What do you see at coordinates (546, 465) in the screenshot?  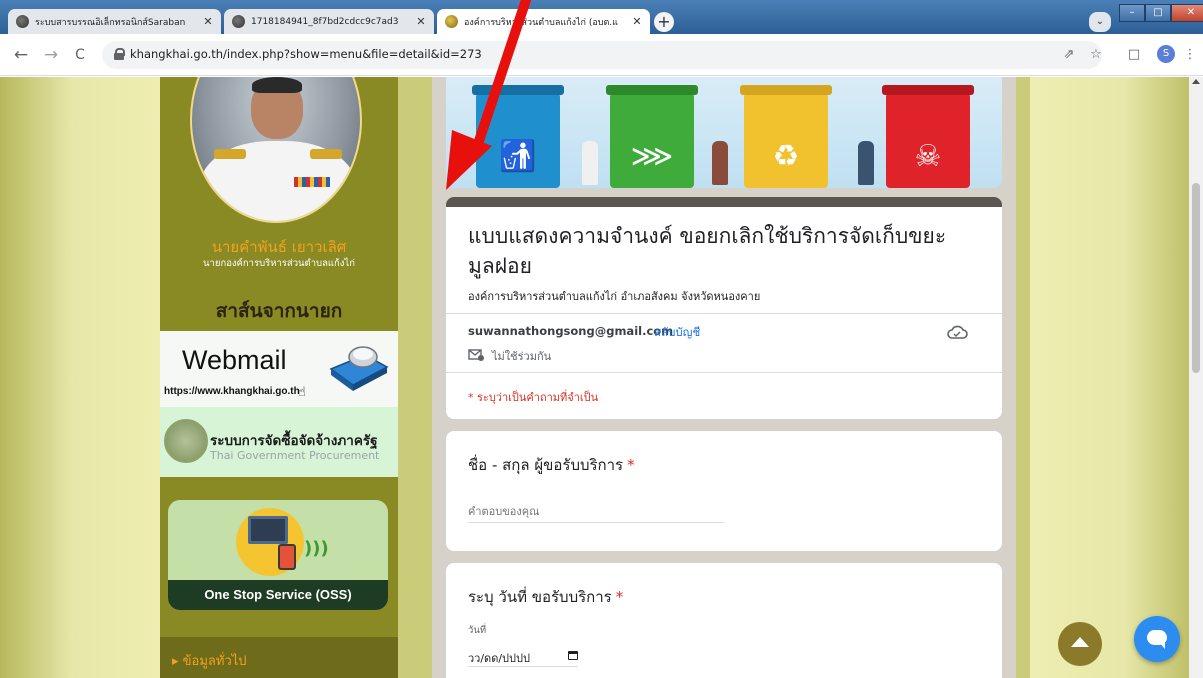 I see `question-text: ชื่อ - สกุล ผู้ขอรับบริการ` at bounding box center [546, 465].